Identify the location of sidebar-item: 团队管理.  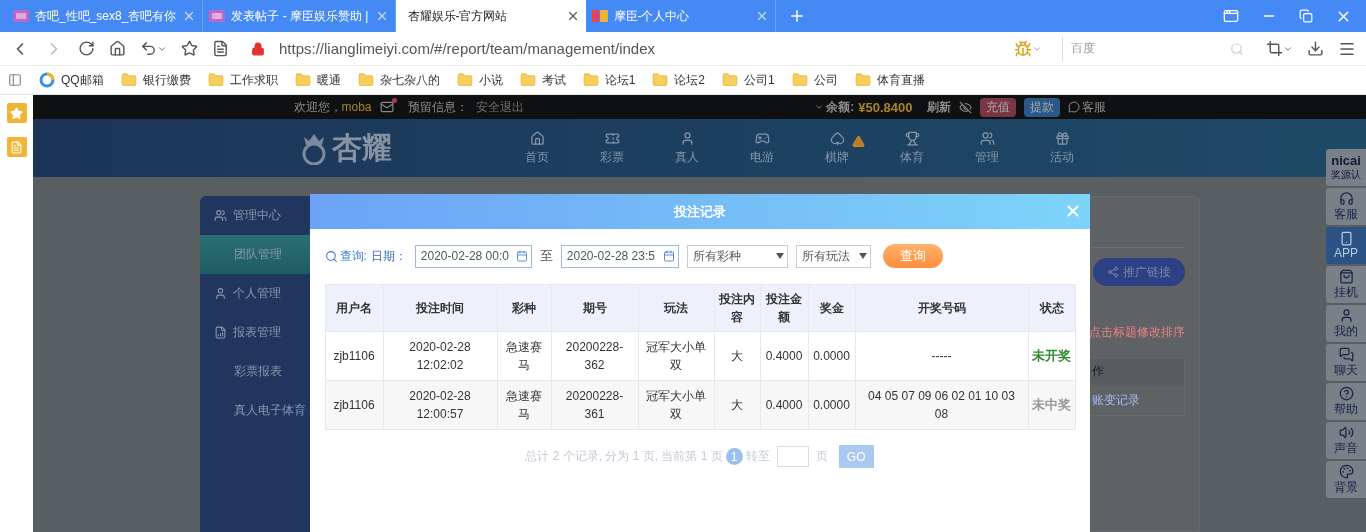
(254, 254).